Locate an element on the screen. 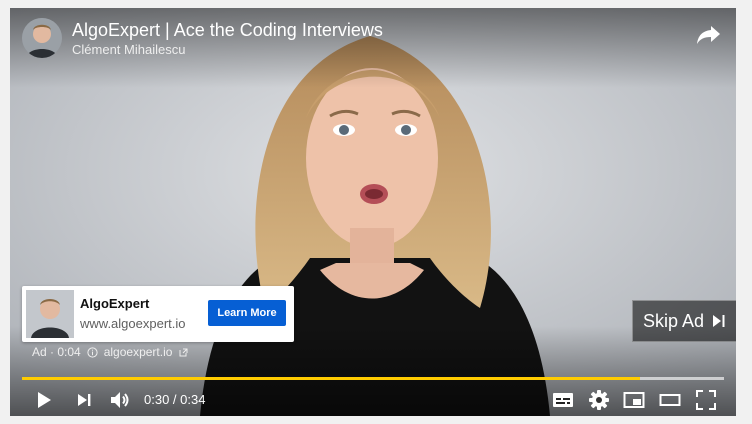  skip-next-icon is located at coordinates (719, 321).